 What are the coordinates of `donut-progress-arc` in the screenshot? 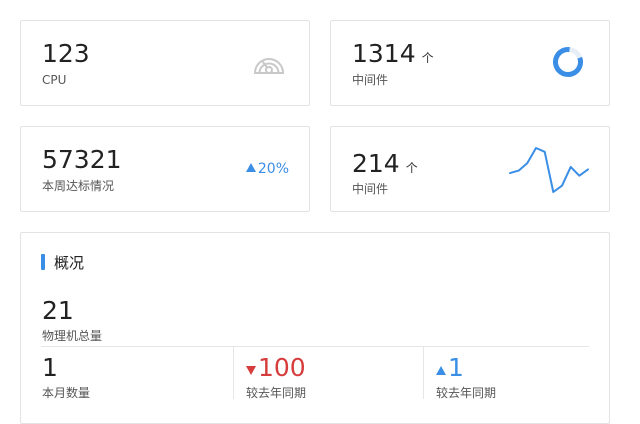 It's located at (568, 62).